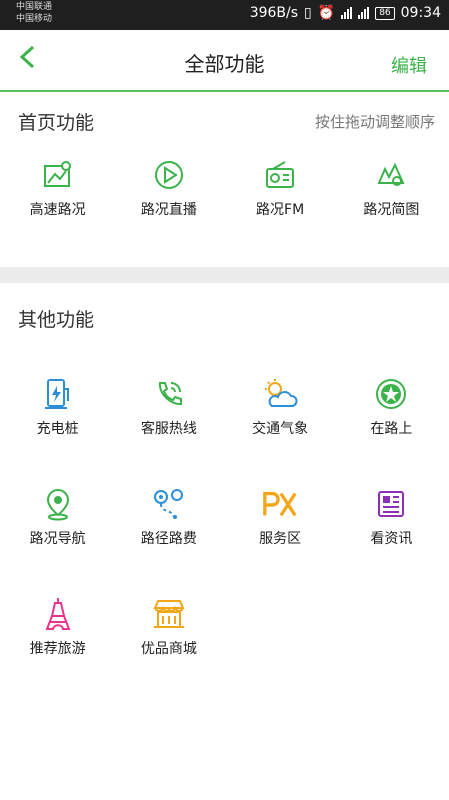 The height and width of the screenshot is (800, 449). I want to click on simple-map-icon, so click(391, 175).